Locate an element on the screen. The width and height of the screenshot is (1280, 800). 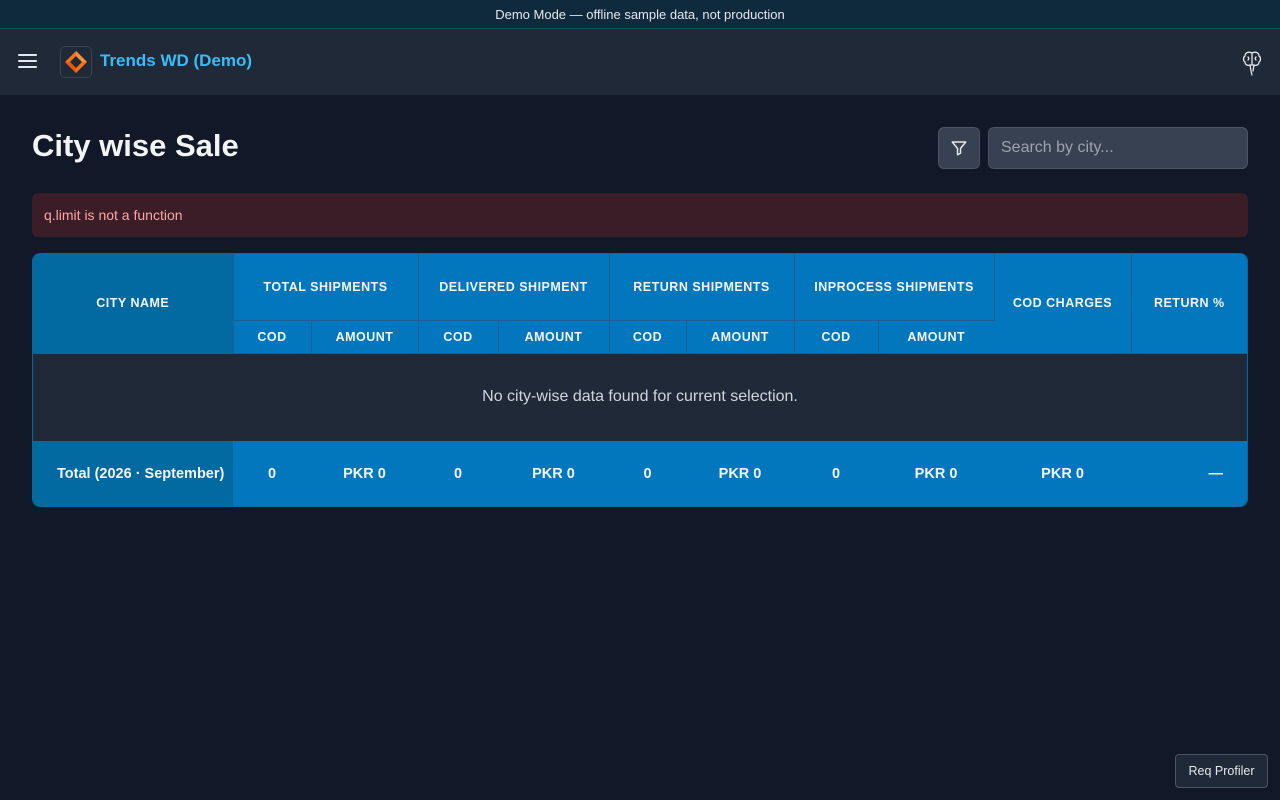
search-city-input is located at coordinates (1118, 148).